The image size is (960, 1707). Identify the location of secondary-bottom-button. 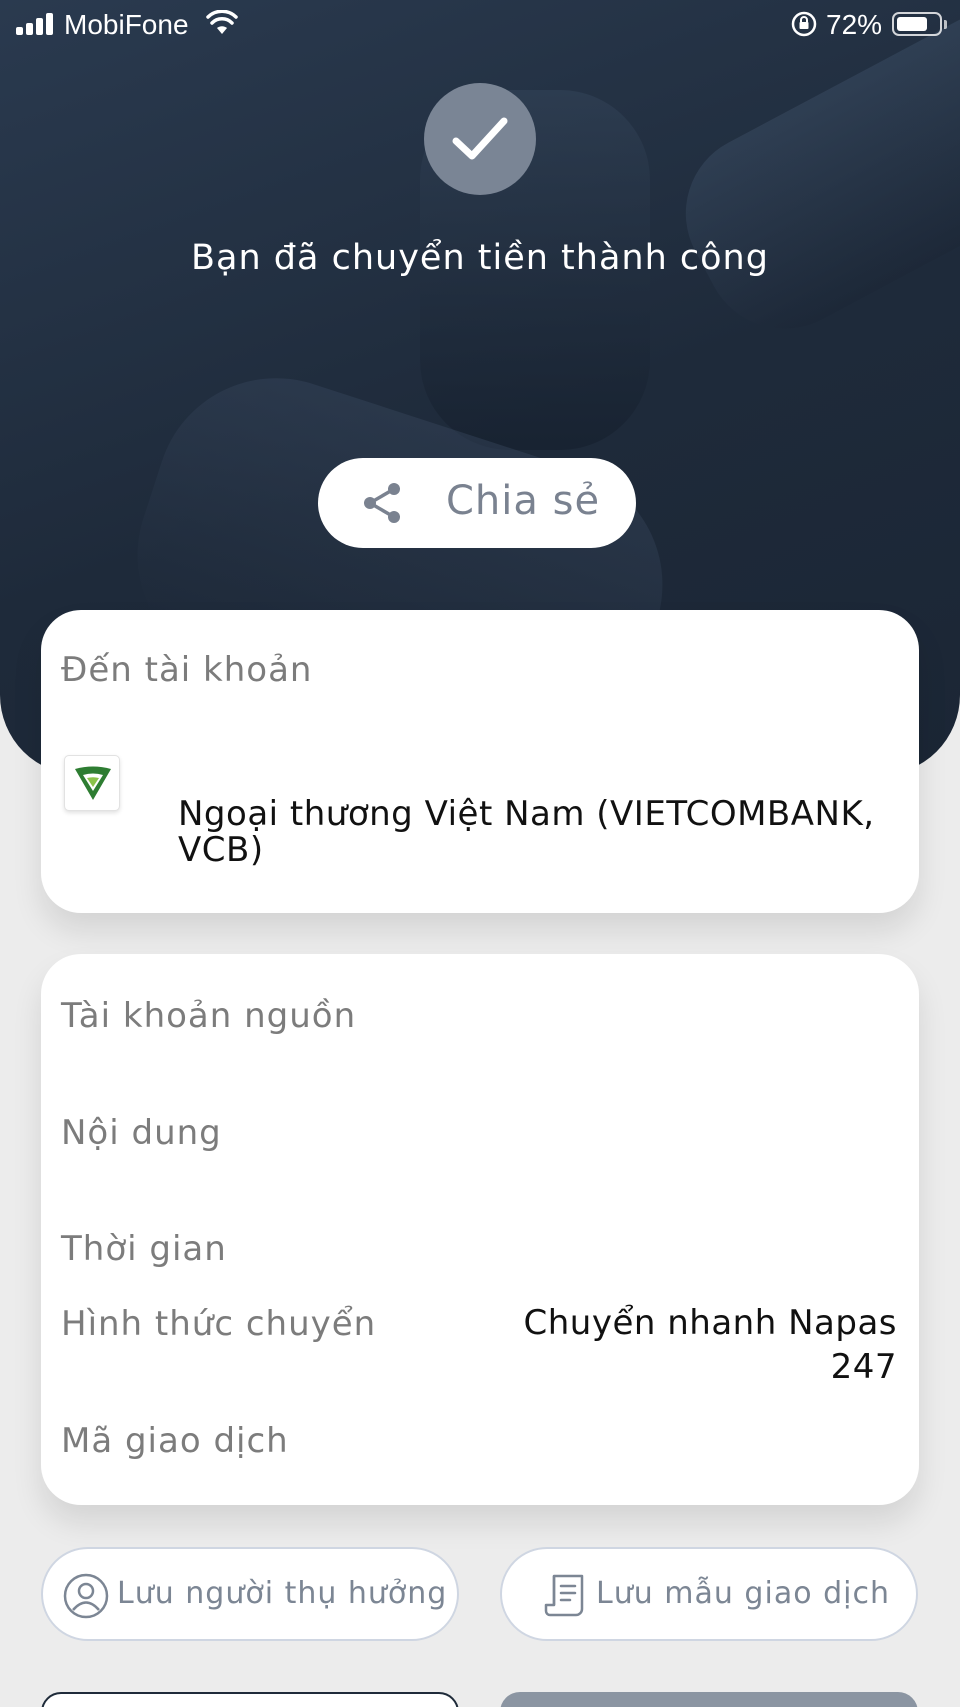
(250, 1699).